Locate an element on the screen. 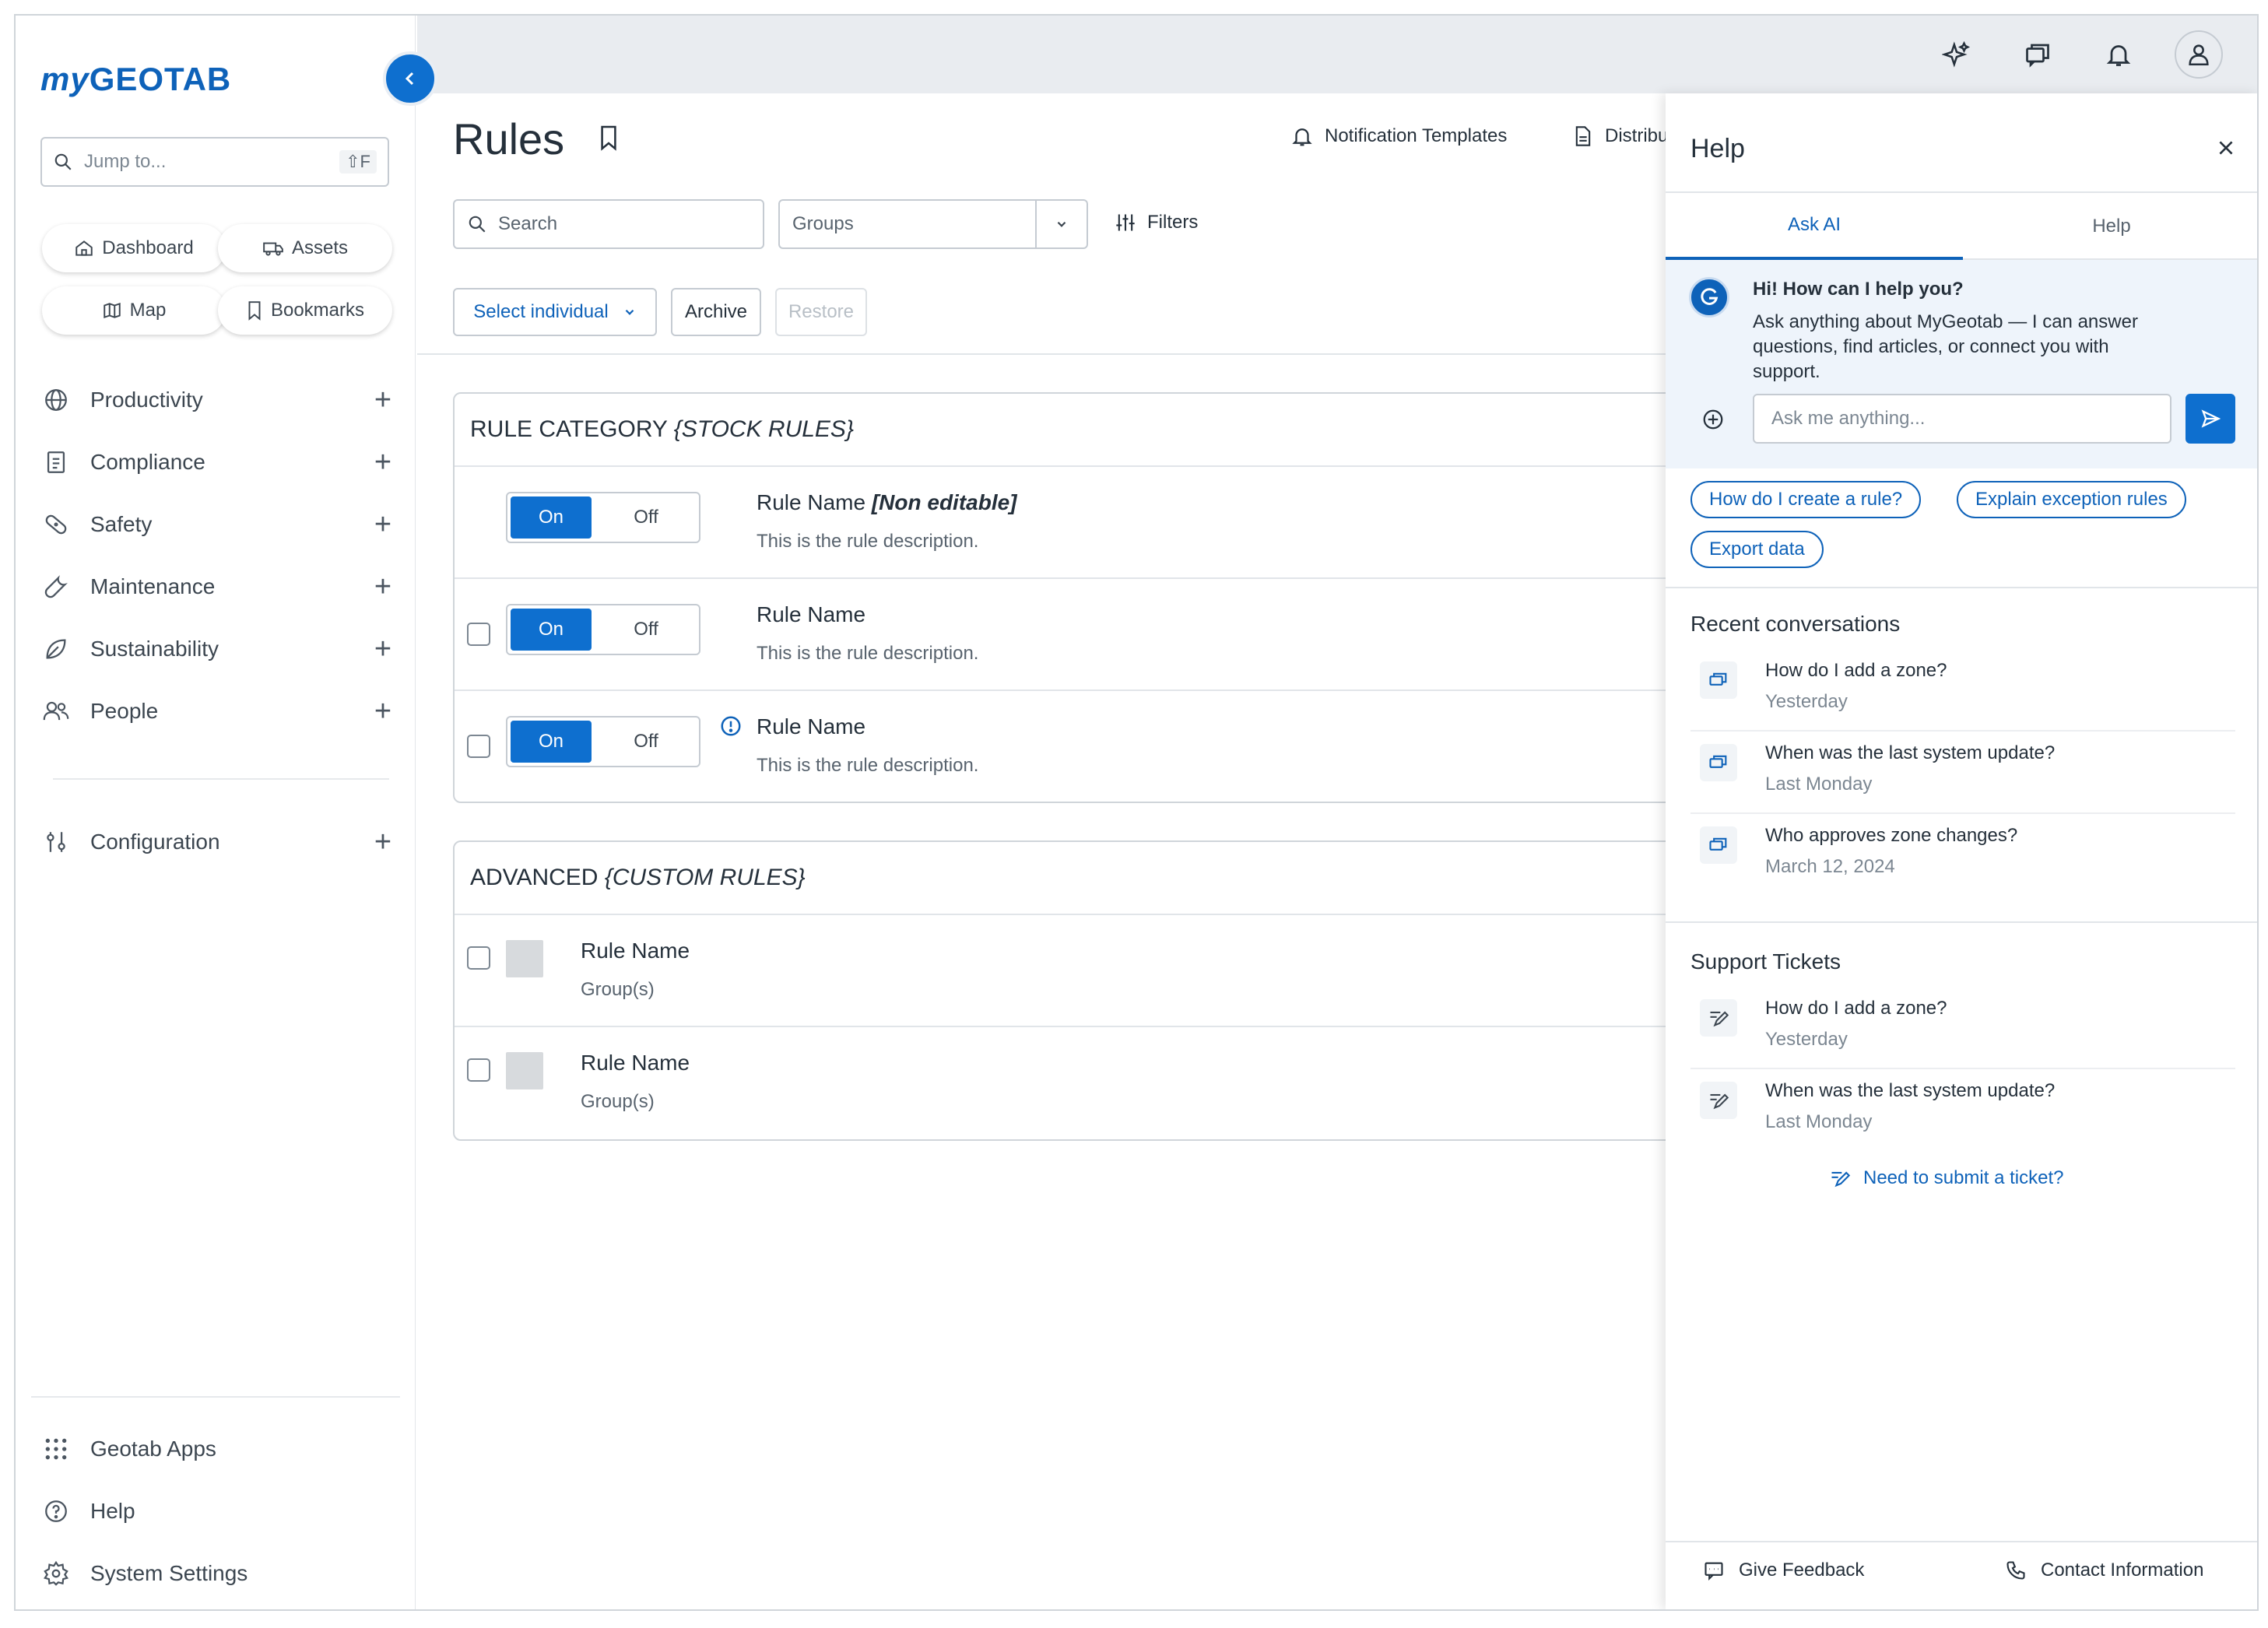 The image size is (2268, 1628). suggestion-chip: Export data is located at coordinates (1757, 549).